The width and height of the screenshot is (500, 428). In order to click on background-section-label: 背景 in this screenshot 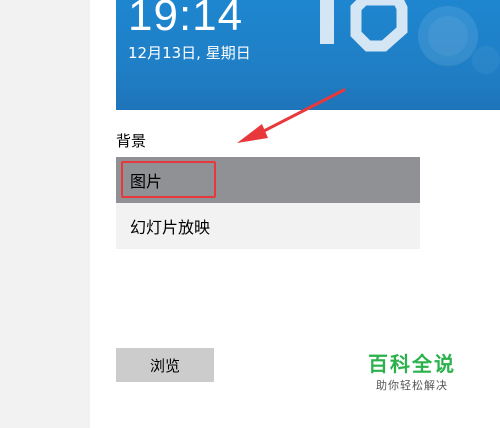, I will do `click(131, 141)`.